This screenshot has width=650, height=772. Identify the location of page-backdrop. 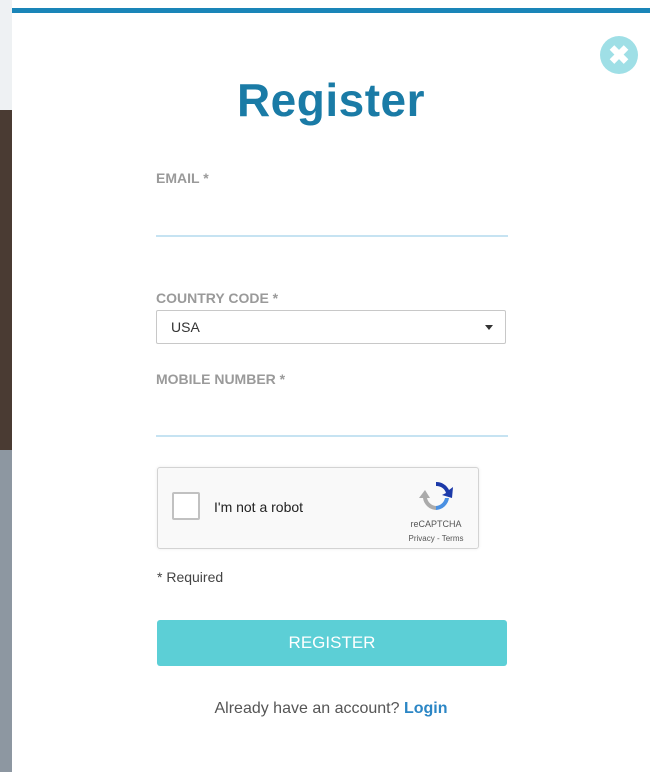
(6, 386).